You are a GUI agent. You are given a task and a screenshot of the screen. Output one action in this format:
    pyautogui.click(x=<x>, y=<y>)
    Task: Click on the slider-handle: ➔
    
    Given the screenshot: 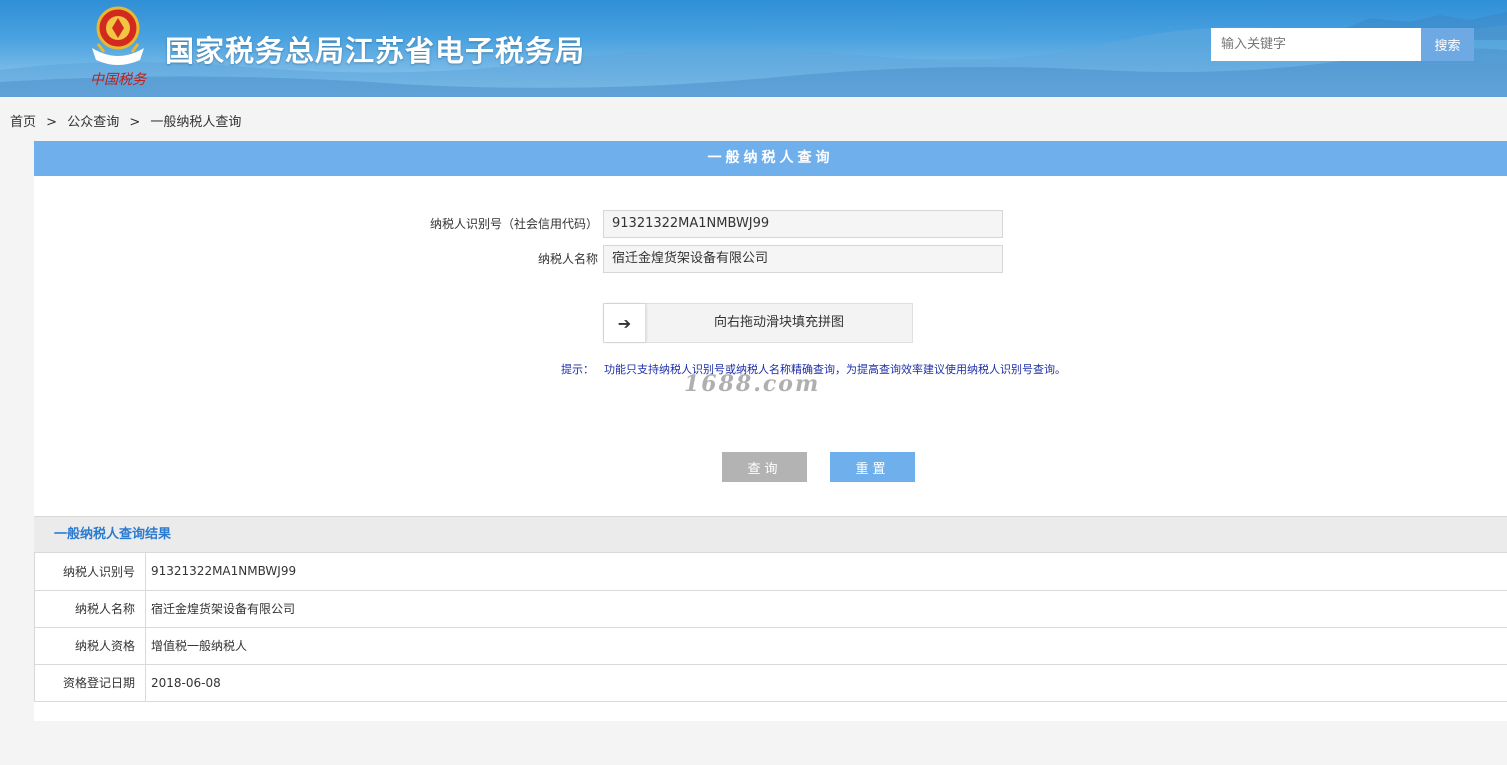 What is the action you would take?
    pyautogui.click(x=625, y=323)
    